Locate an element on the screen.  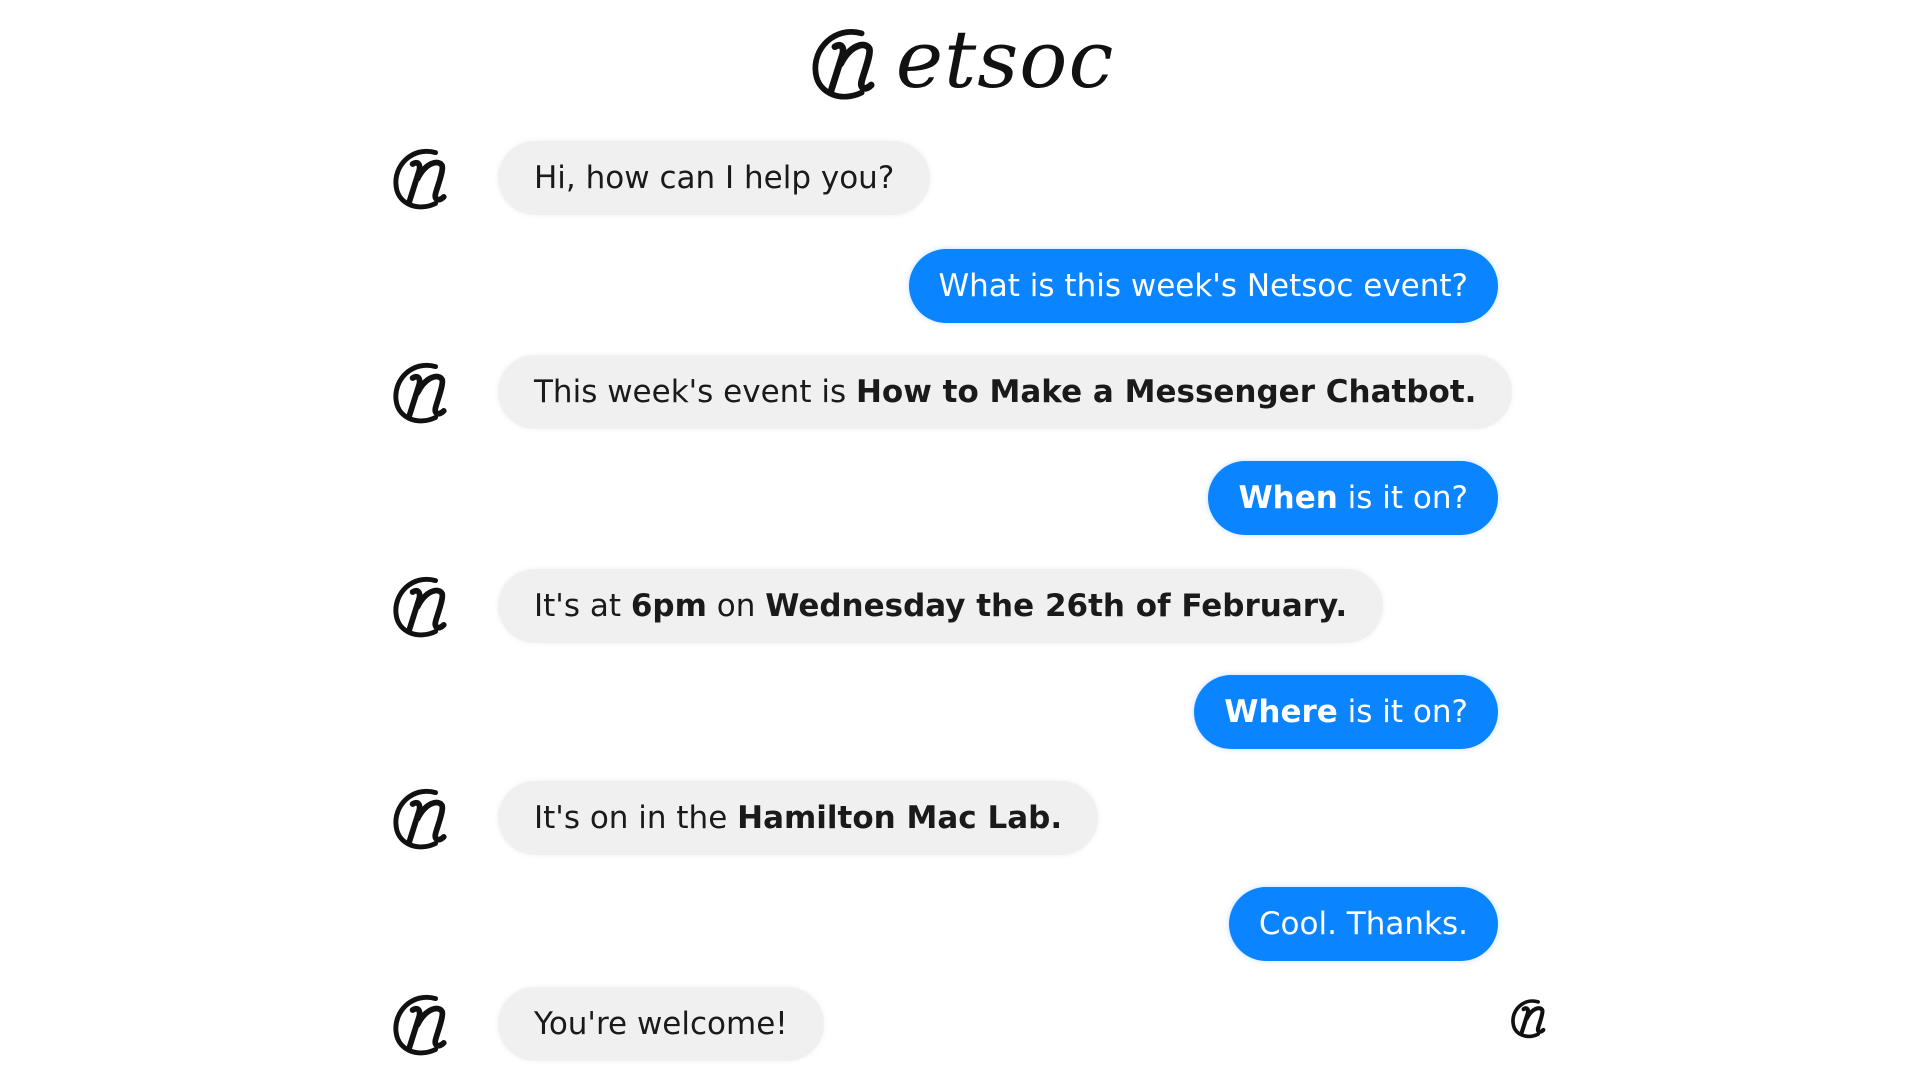
bot-message-bubble: Hi, how can I help you? is located at coordinates (714, 178).